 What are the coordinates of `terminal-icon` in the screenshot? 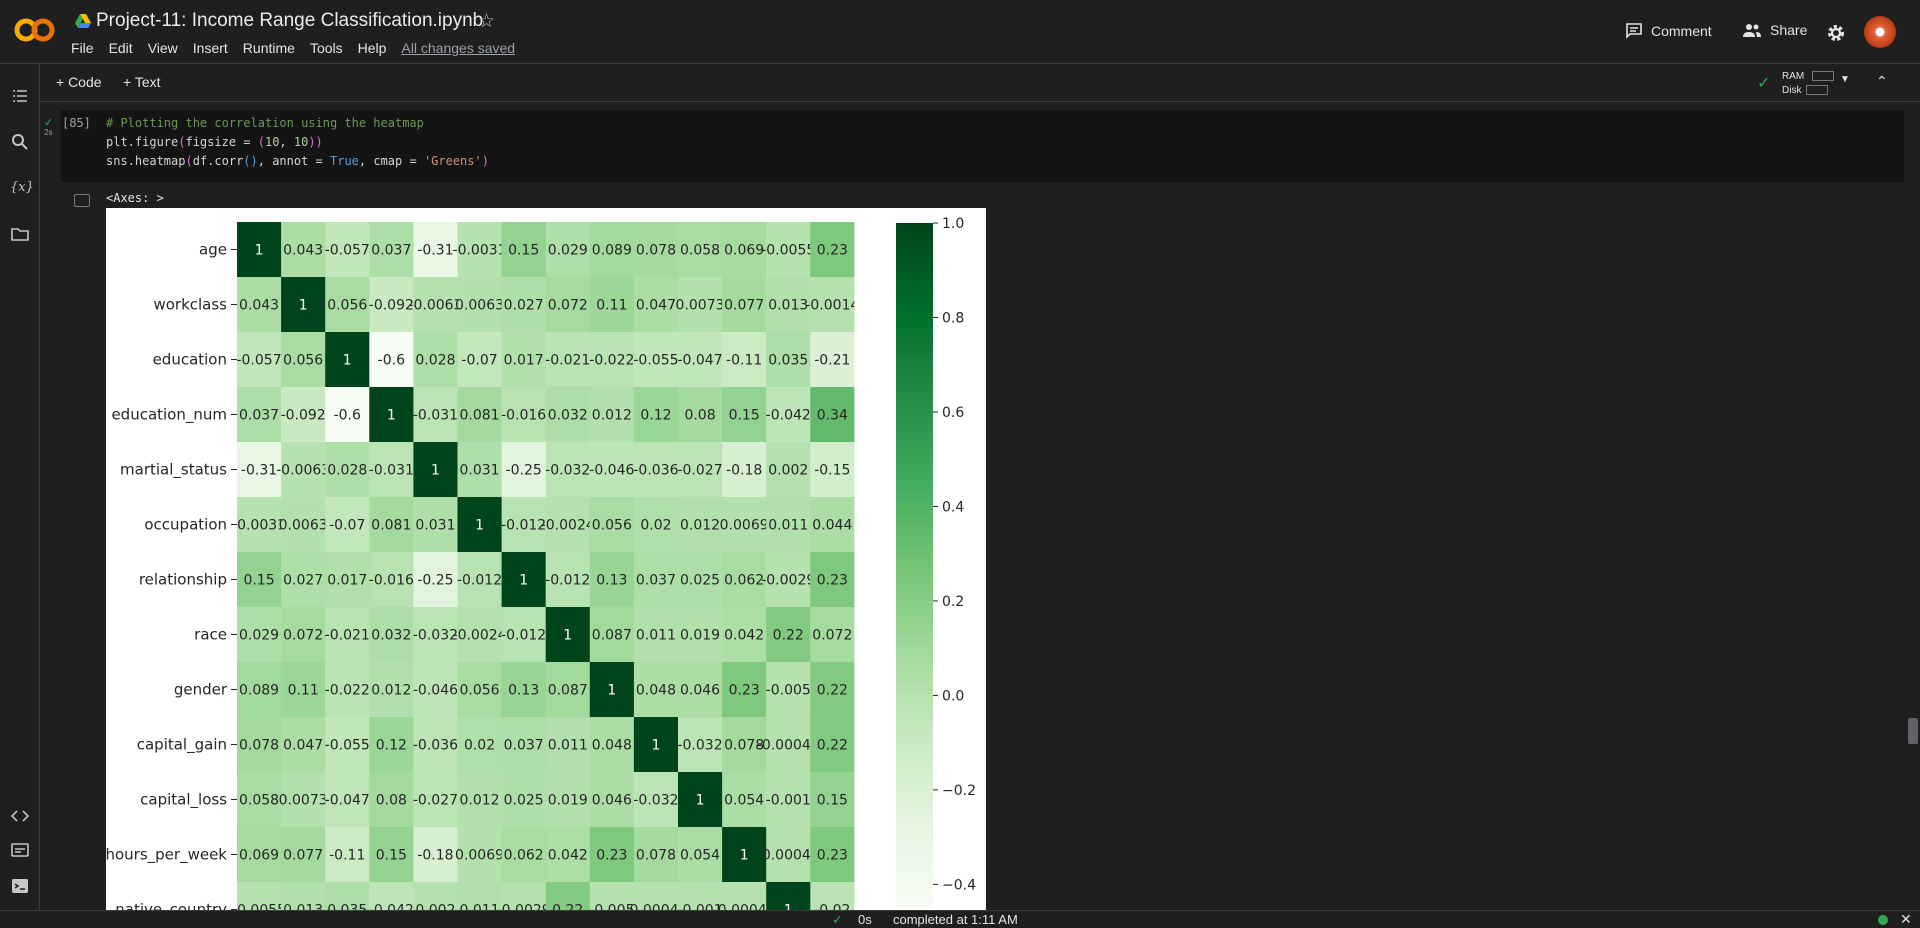 It's located at (20, 886).